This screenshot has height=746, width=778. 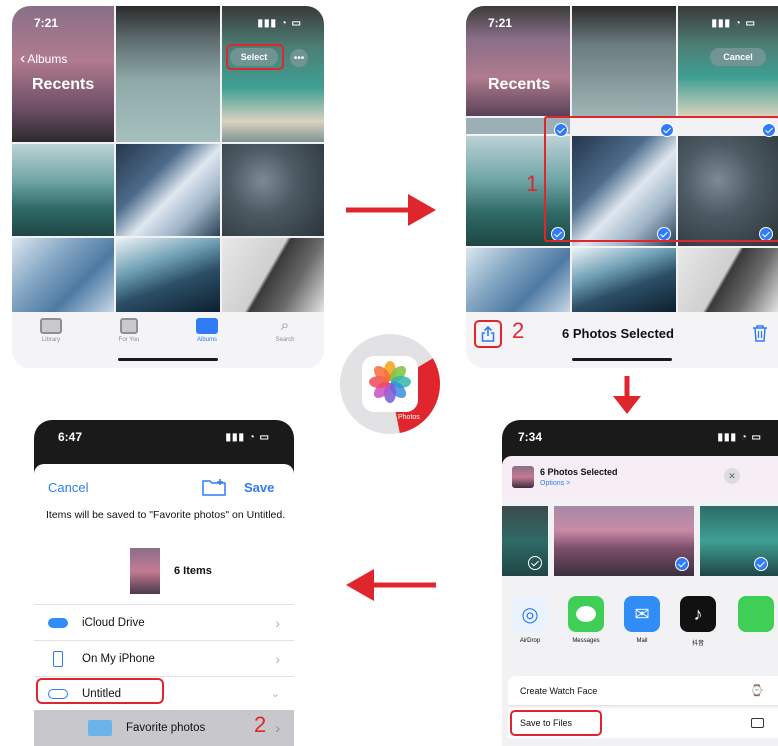 I want to click on tab-library: Library, so click(x=51, y=343).